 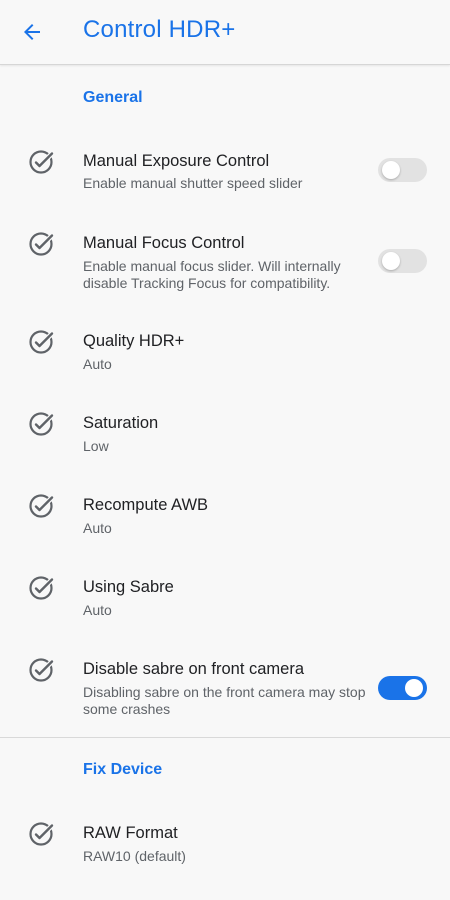 What do you see at coordinates (113, 97) in the screenshot?
I see `section-header-general: General` at bounding box center [113, 97].